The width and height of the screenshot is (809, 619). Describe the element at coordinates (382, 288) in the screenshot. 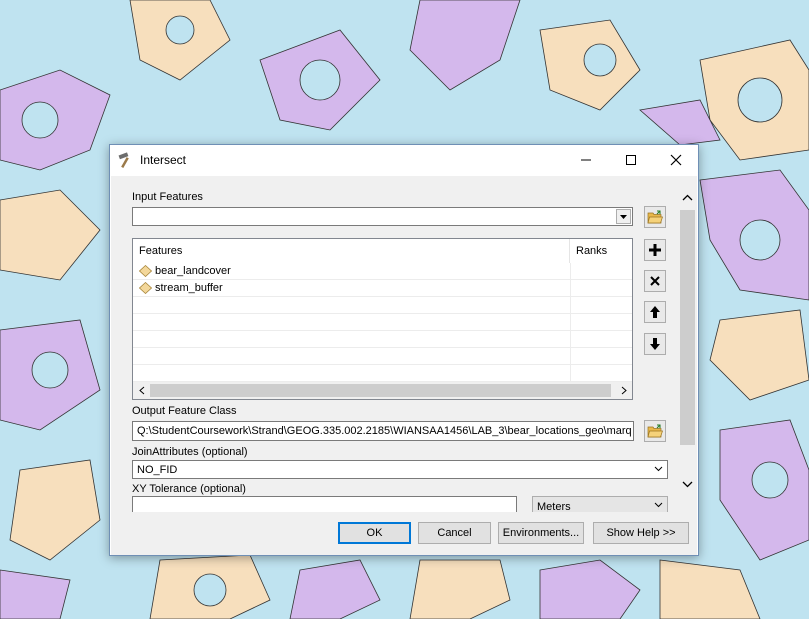

I see `table-row: stream_buffer` at that location.